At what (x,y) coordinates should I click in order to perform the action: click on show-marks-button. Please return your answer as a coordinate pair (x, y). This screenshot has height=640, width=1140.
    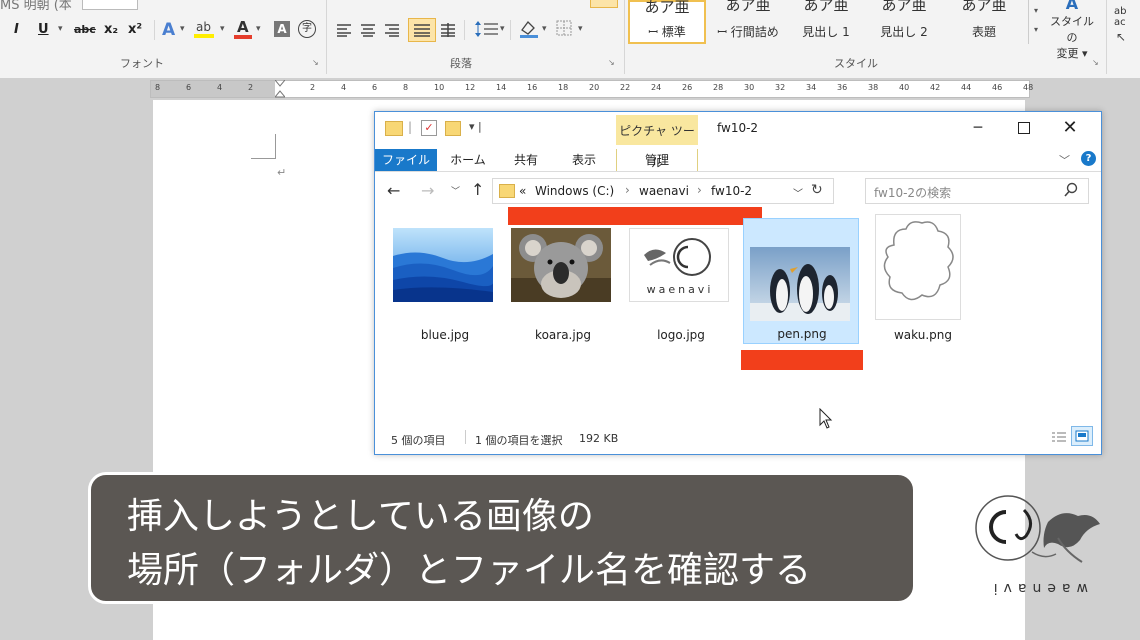
    Looking at the image, I should click on (604, 4).